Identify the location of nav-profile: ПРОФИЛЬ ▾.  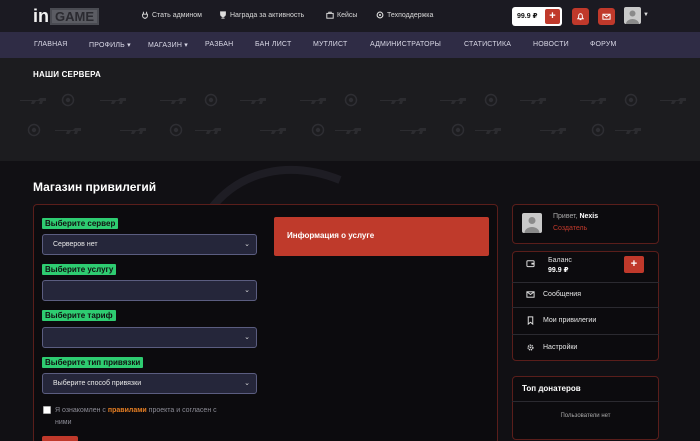
(110, 45).